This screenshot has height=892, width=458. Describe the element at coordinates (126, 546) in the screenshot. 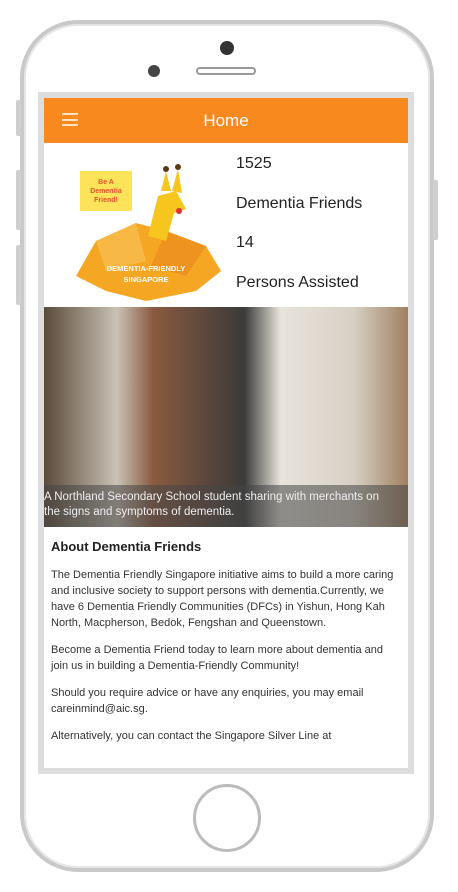

I see `about-title: About Dementia Friends` at that location.